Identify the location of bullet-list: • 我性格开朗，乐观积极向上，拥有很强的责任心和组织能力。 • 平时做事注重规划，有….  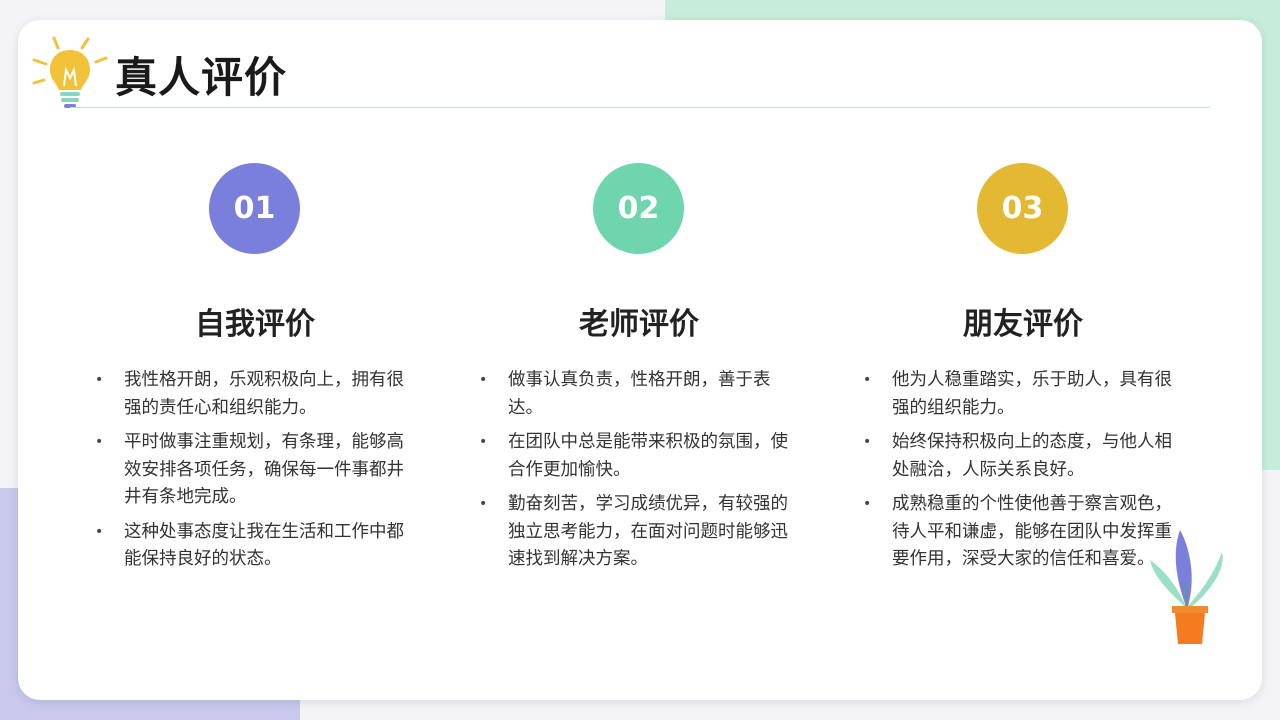
(255, 474).